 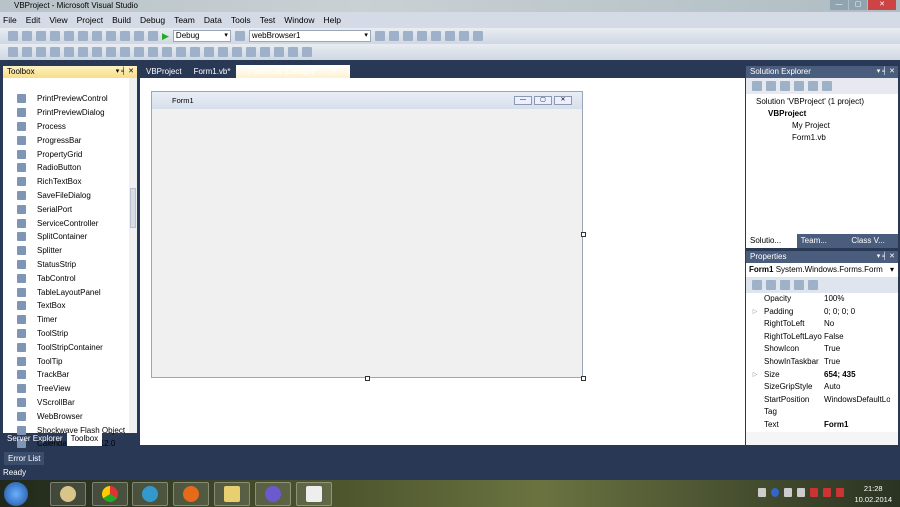 I want to click on toolbox-item: Timer, so click(x=70, y=320).